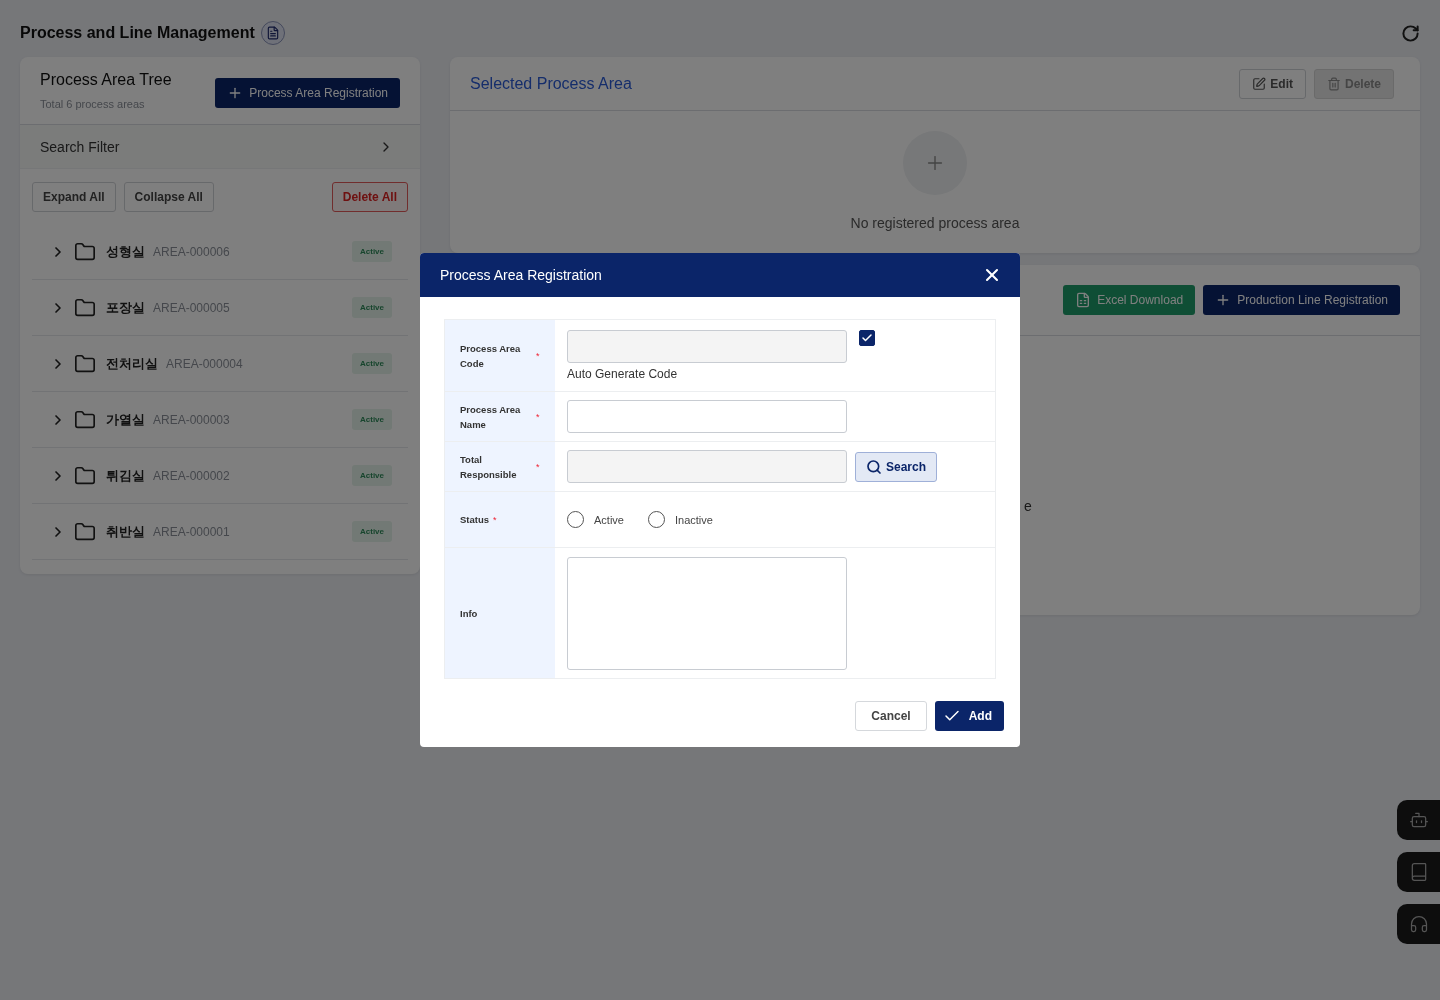  I want to click on code-input, so click(707, 346).